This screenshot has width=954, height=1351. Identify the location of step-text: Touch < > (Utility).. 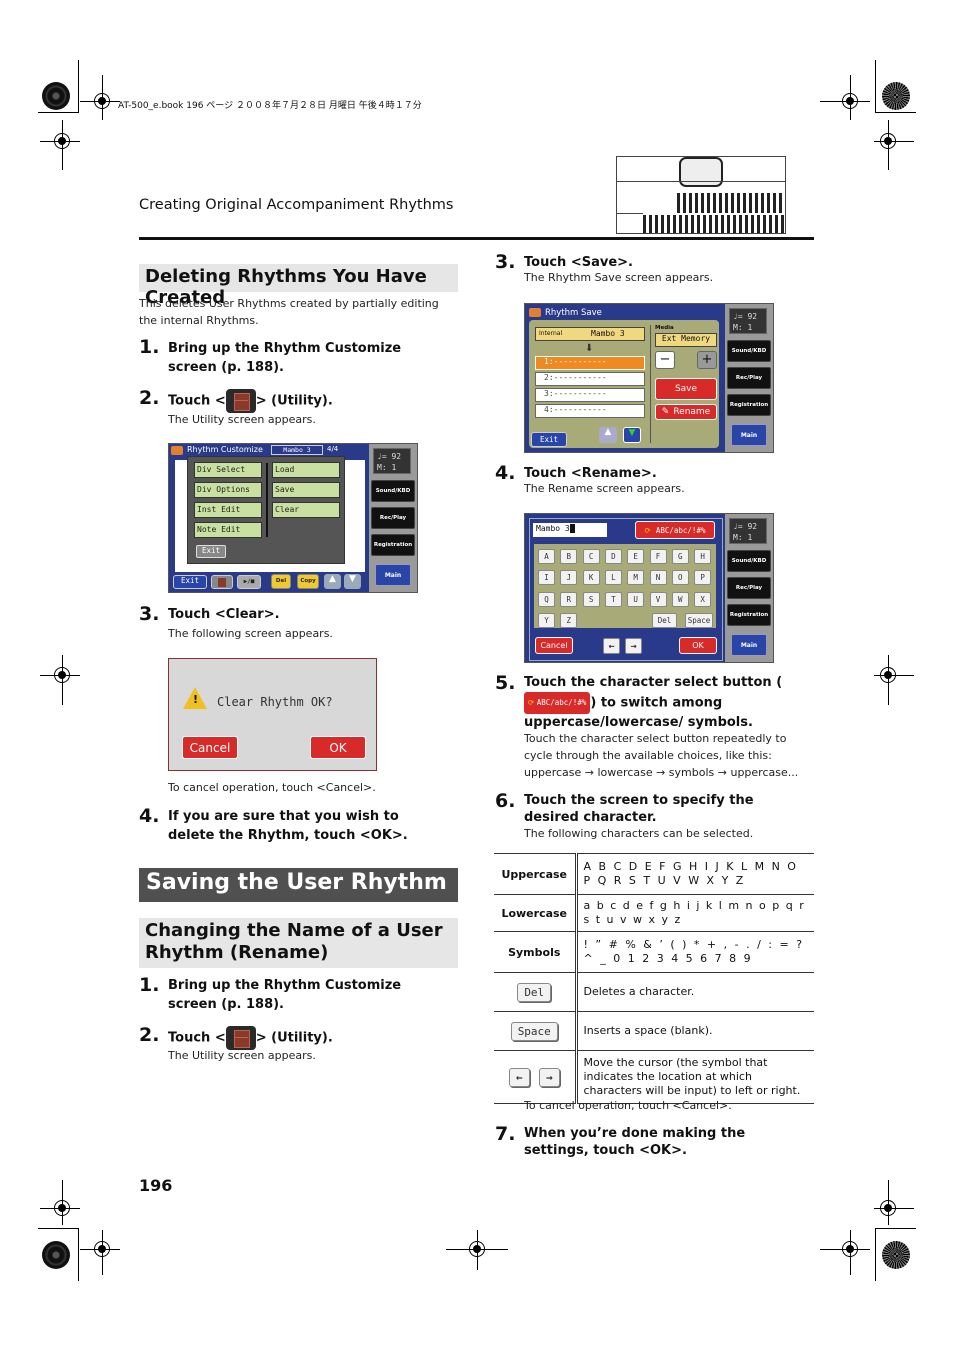
(250, 401).